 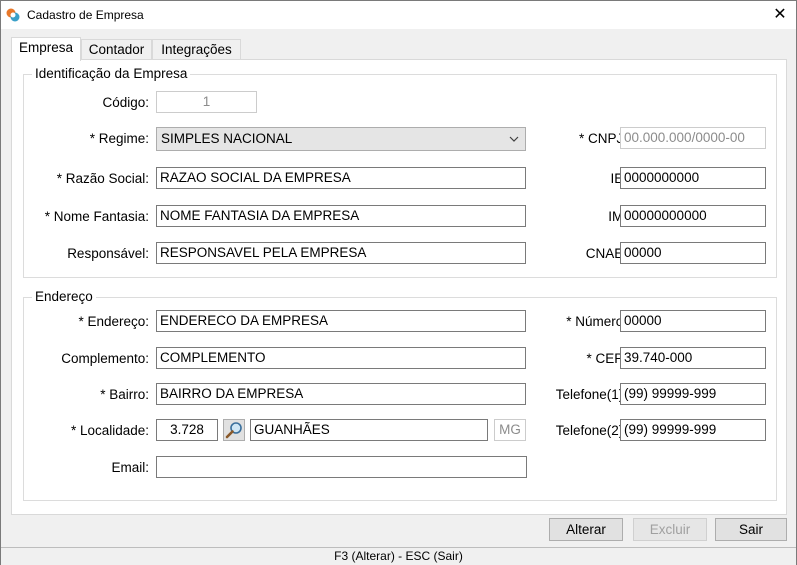 What do you see at coordinates (341, 358) in the screenshot?
I see `complemento-field: COMPLEMENTO` at bounding box center [341, 358].